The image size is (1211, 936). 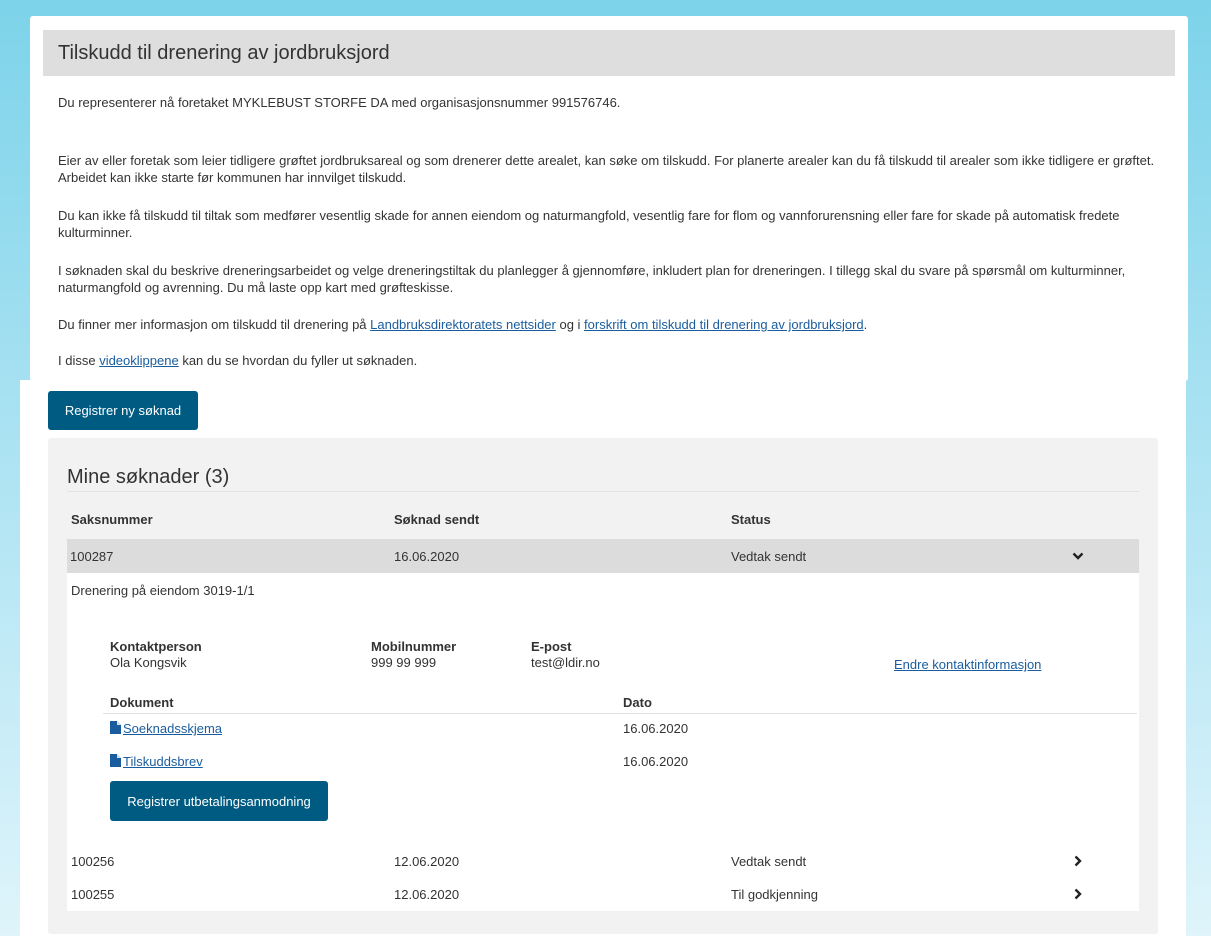 I want to click on document-column-header: Dokument, so click(x=142, y=702).